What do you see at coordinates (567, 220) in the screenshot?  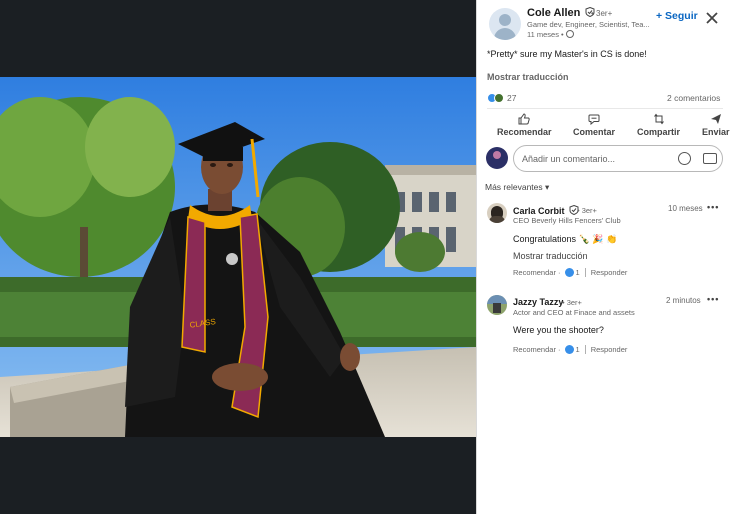 I see `commenter-headline: CEO Beverly Hills Fencers' Club` at bounding box center [567, 220].